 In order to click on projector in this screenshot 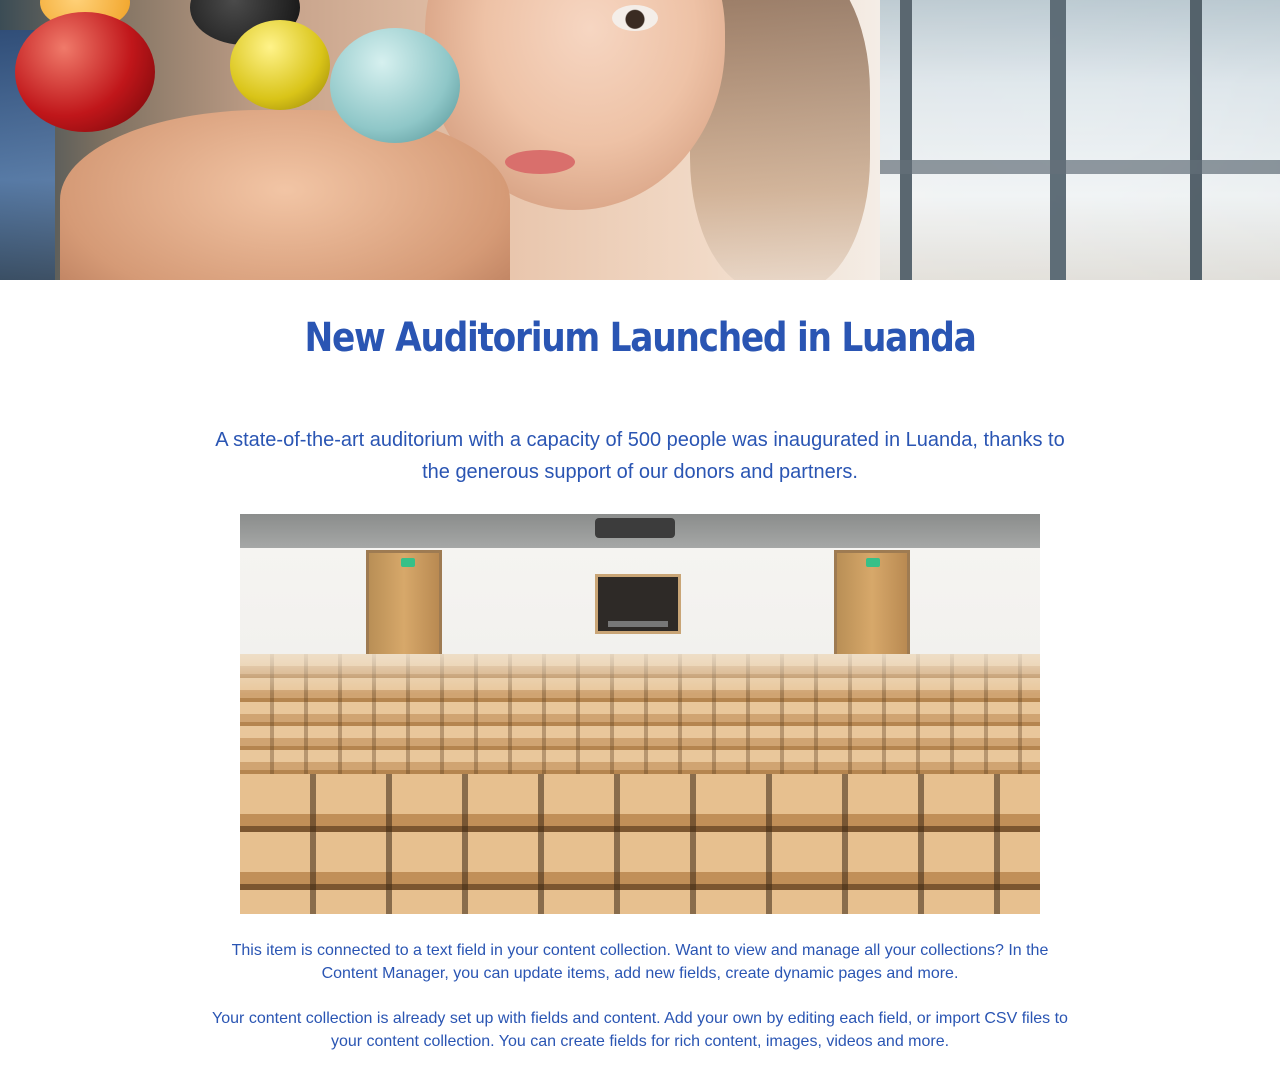, I will do `click(635, 528)`.